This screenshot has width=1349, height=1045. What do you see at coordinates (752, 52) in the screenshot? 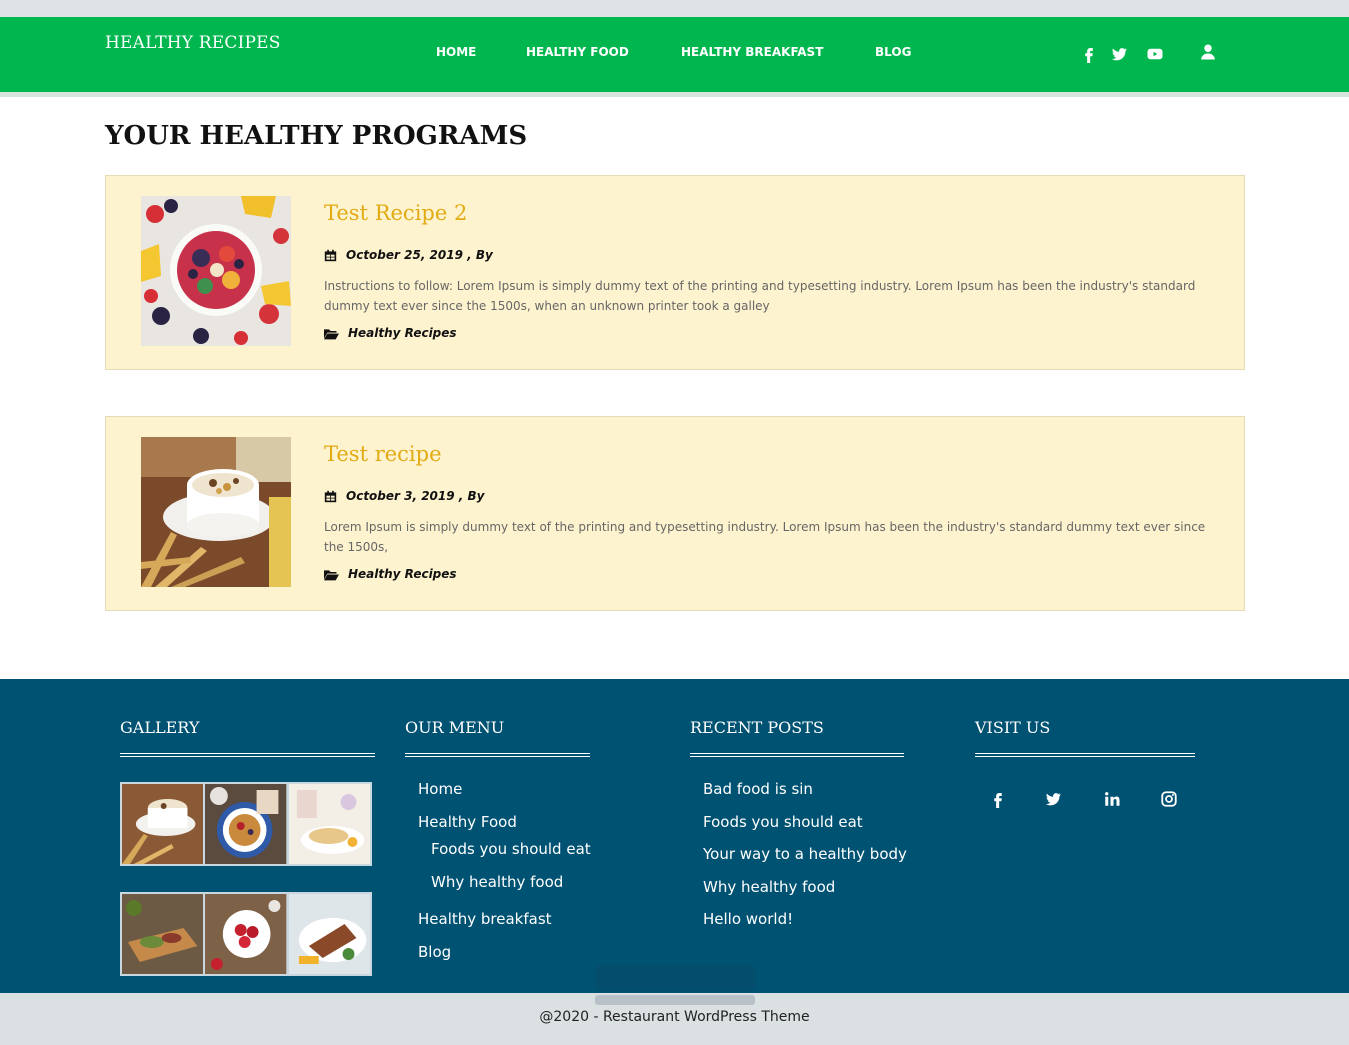
I see `nav-healthy-breakfast: HEALTHY BREAKFAST` at bounding box center [752, 52].